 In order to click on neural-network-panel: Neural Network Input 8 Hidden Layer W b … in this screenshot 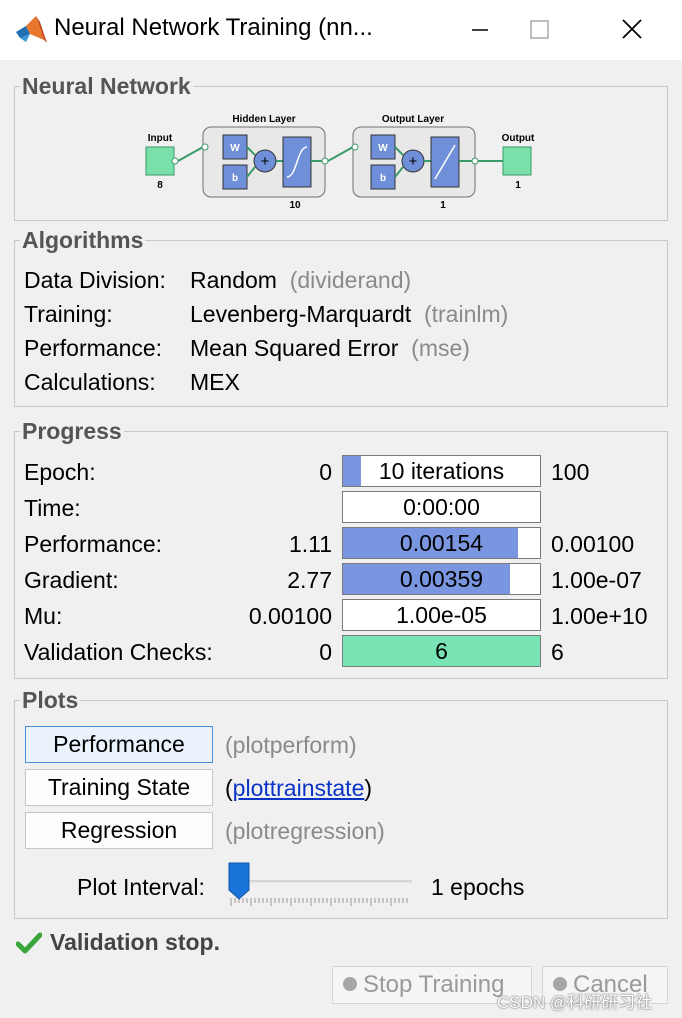, I will do `click(341, 147)`.